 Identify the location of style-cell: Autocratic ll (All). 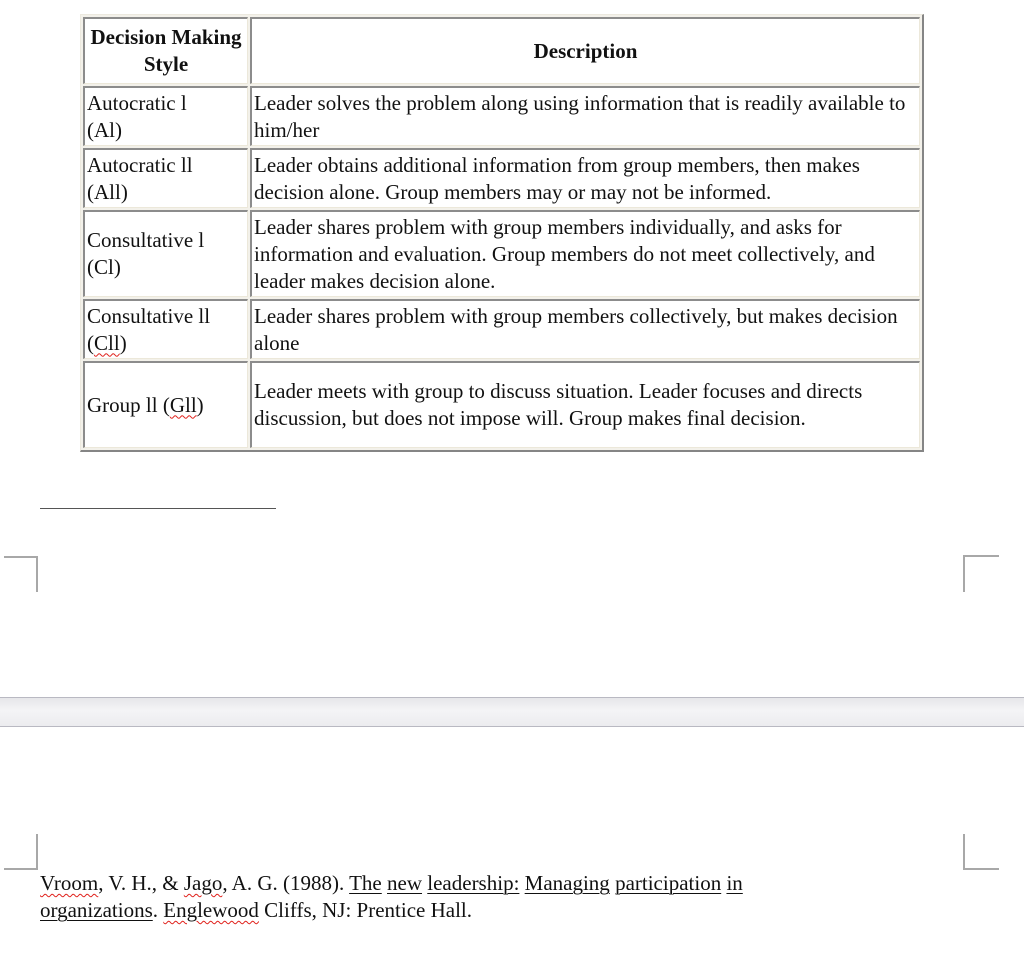
(165, 178).